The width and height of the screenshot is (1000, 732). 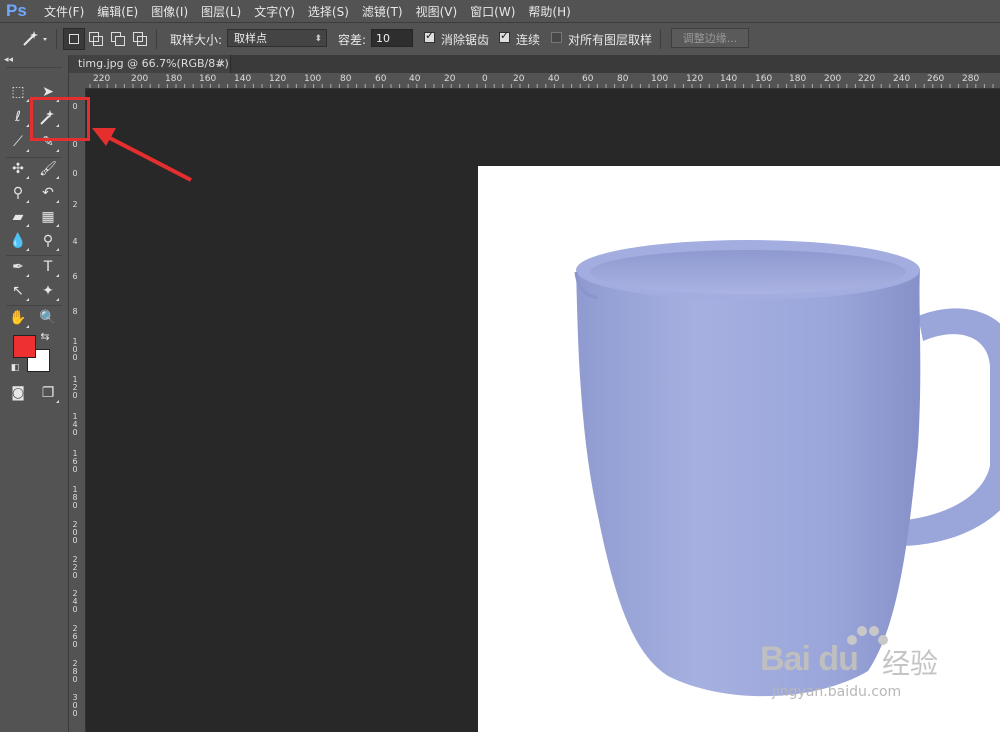 I want to click on magic-wand-preset-picker, so click(x=33, y=39).